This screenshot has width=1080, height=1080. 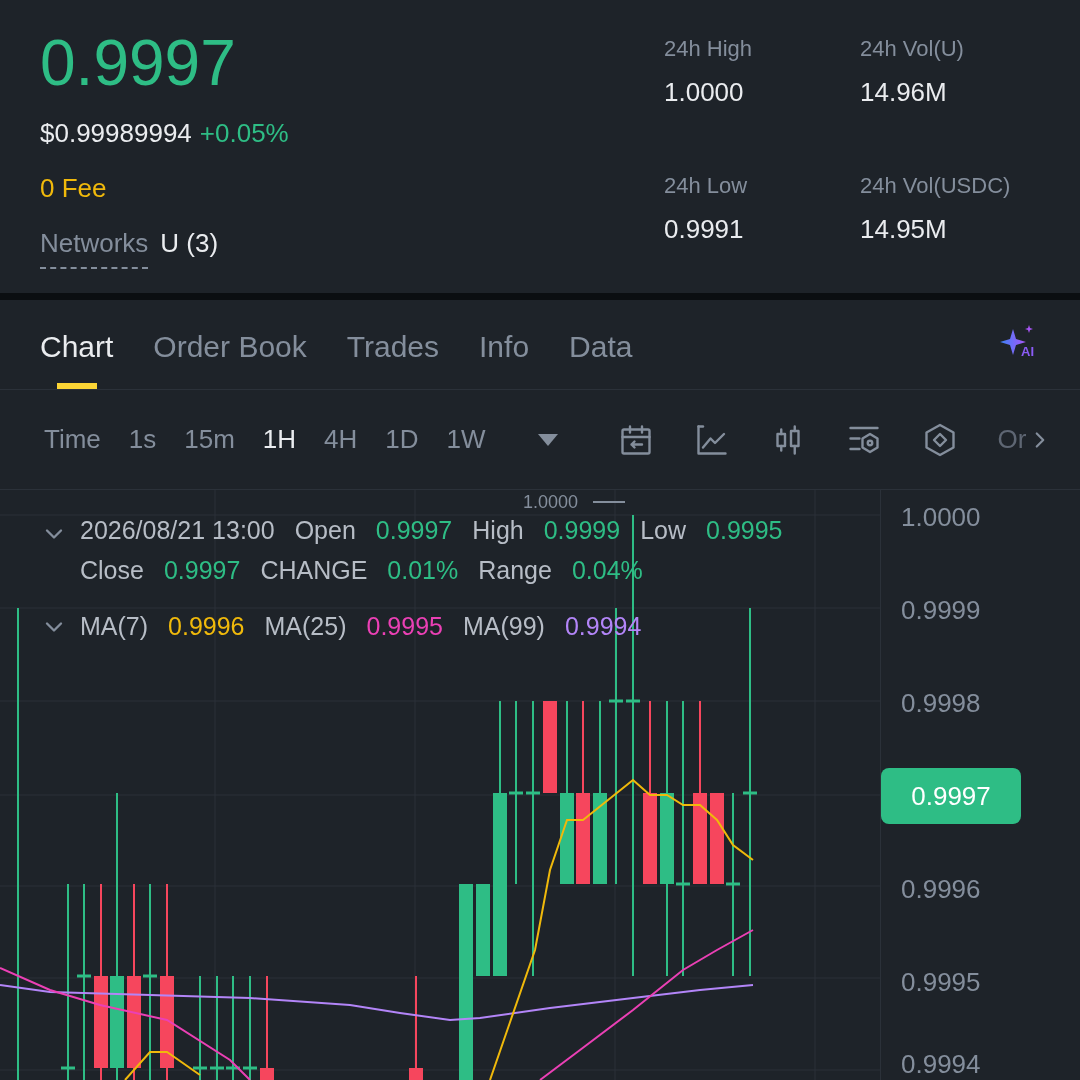 I want to click on interval-tab: 4H, so click(x=341, y=439).